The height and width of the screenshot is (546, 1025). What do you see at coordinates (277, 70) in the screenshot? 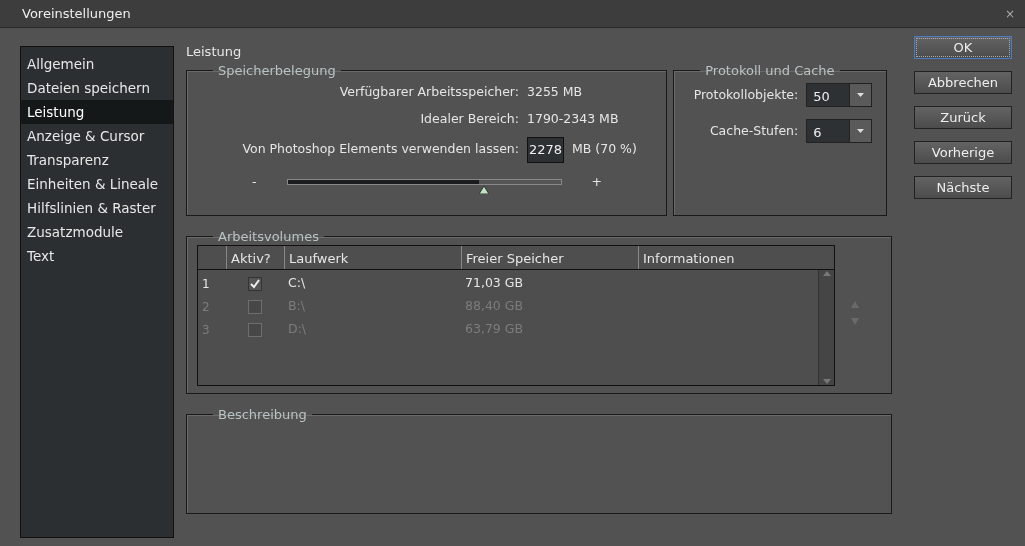
I see `group-title: Speicherbelegung` at bounding box center [277, 70].